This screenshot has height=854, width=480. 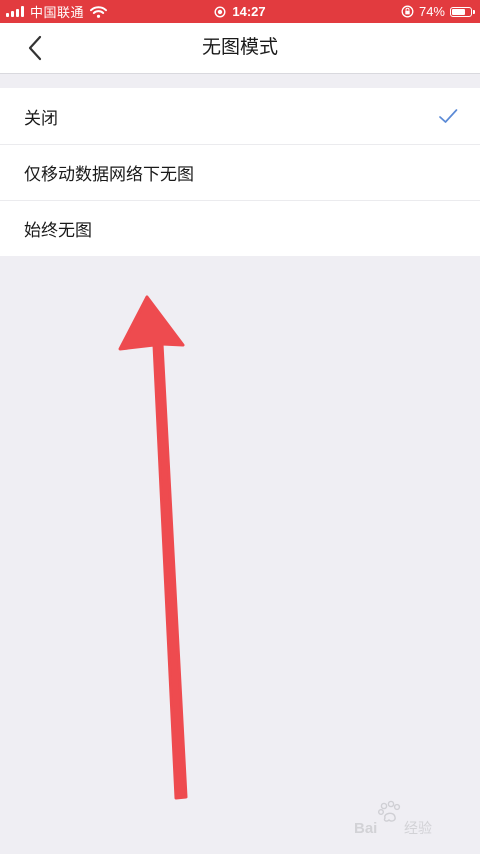 What do you see at coordinates (58, 230) in the screenshot?
I see `option-label: 始终无图` at bounding box center [58, 230].